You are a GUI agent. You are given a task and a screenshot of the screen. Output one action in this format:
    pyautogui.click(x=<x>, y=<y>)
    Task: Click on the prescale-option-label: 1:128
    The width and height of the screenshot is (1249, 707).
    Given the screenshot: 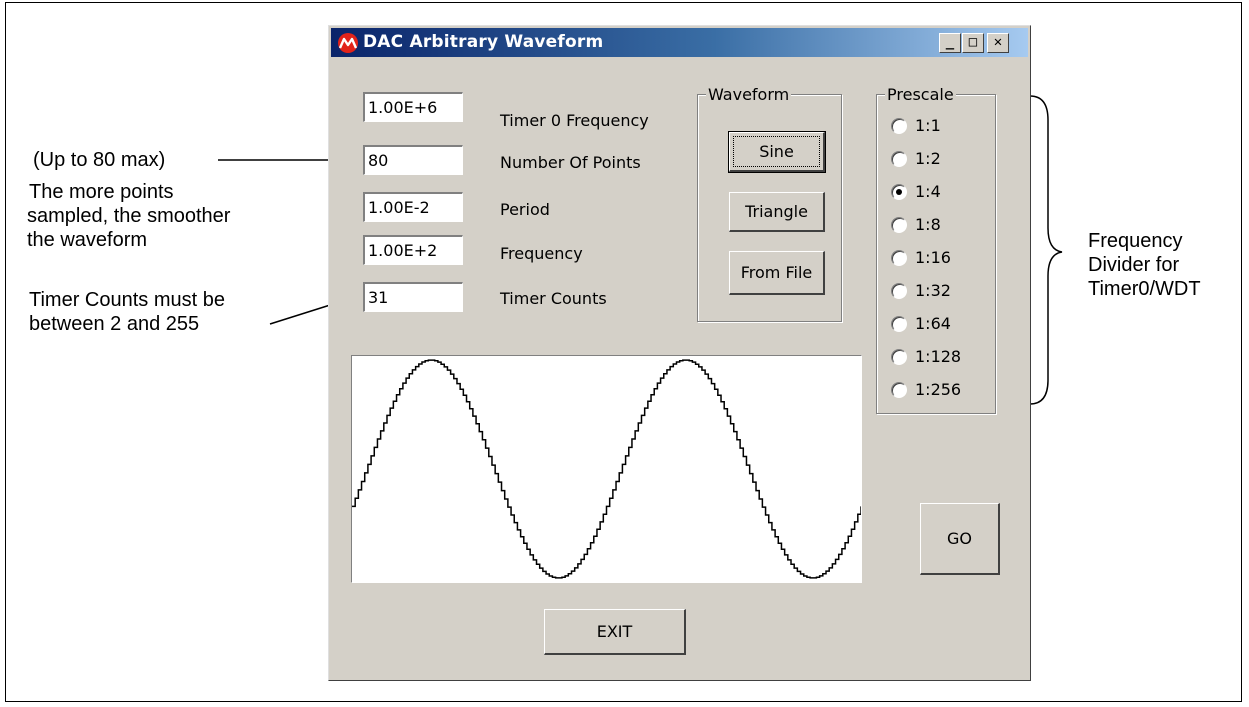 What is the action you would take?
    pyautogui.click(x=938, y=356)
    